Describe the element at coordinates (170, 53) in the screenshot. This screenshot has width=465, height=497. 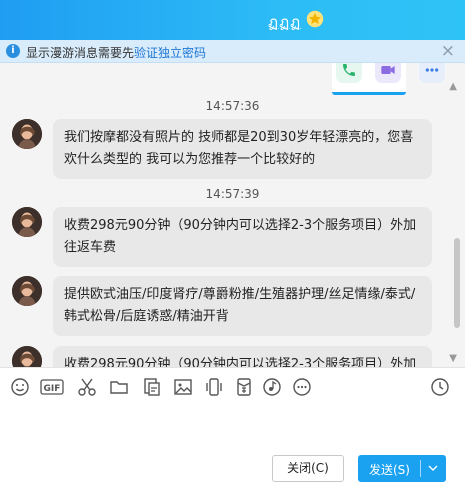
I see `verify-password-link: 验证独立密码` at that location.